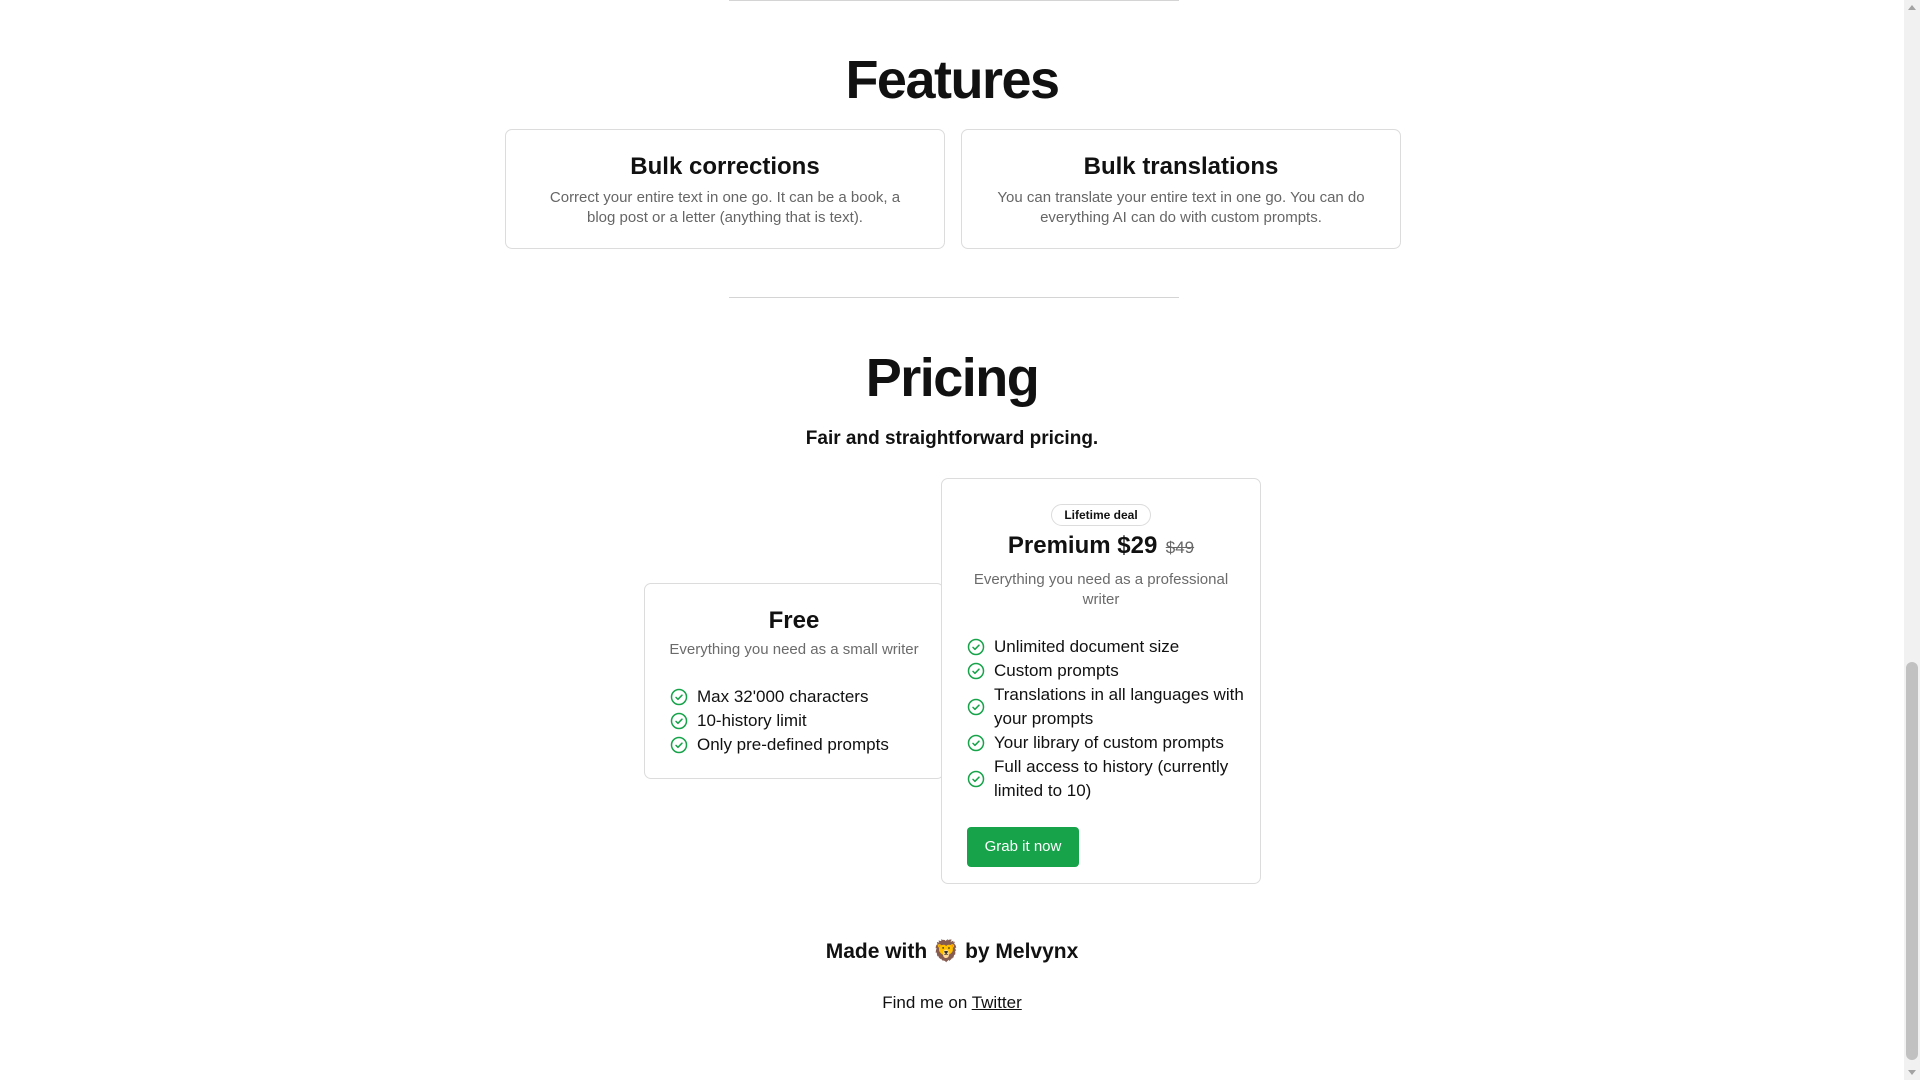 The height and width of the screenshot is (1080, 1920). I want to click on plan-name: Premium $29, so click(1082, 545).